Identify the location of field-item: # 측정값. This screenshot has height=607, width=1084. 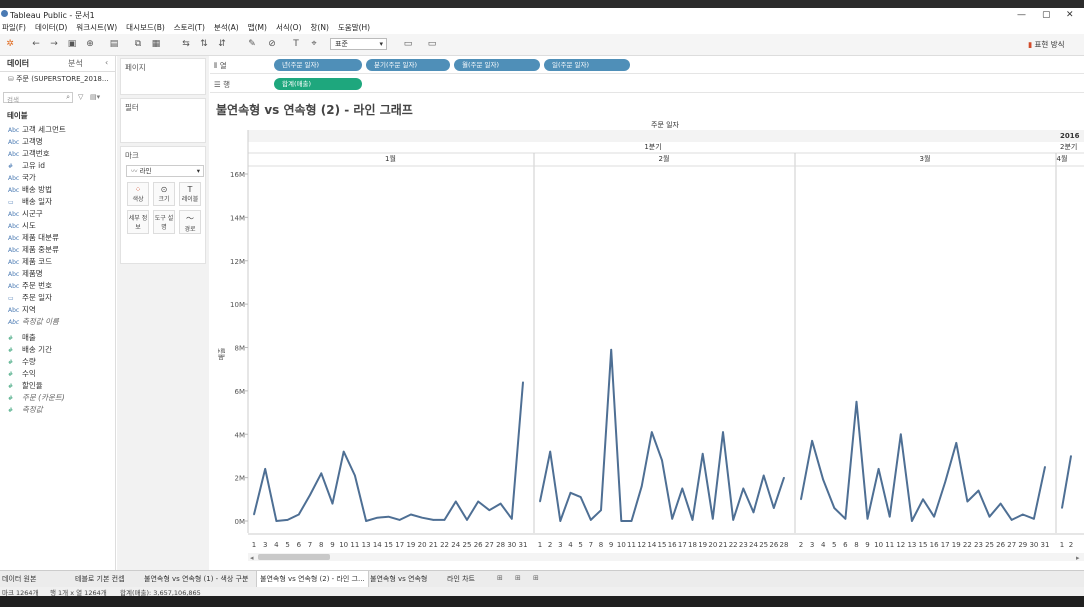
(25, 409).